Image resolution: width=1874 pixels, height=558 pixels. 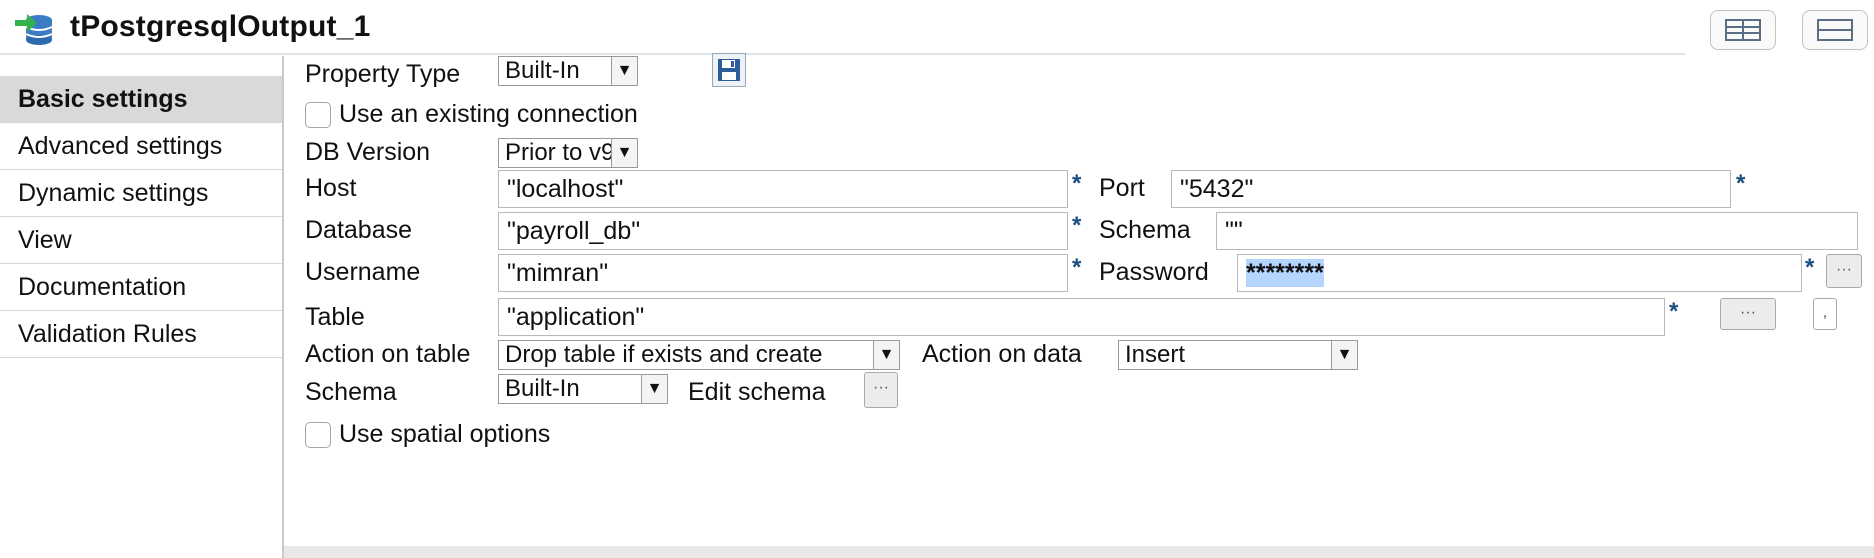 What do you see at coordinates (1145, 230) in the screenshot?
I see `schema-label: Schema` at bounding box center [1145, 230].